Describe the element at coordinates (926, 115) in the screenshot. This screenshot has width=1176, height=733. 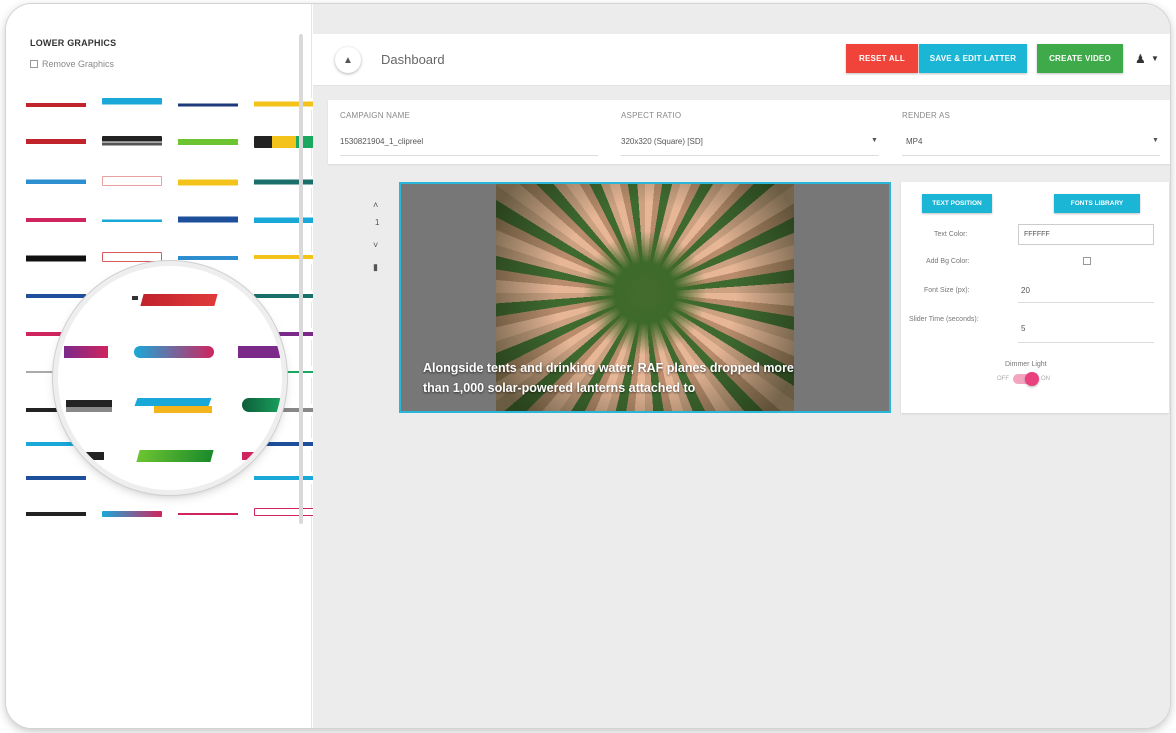
I see `render-as-label: RENDER AS` at that location.